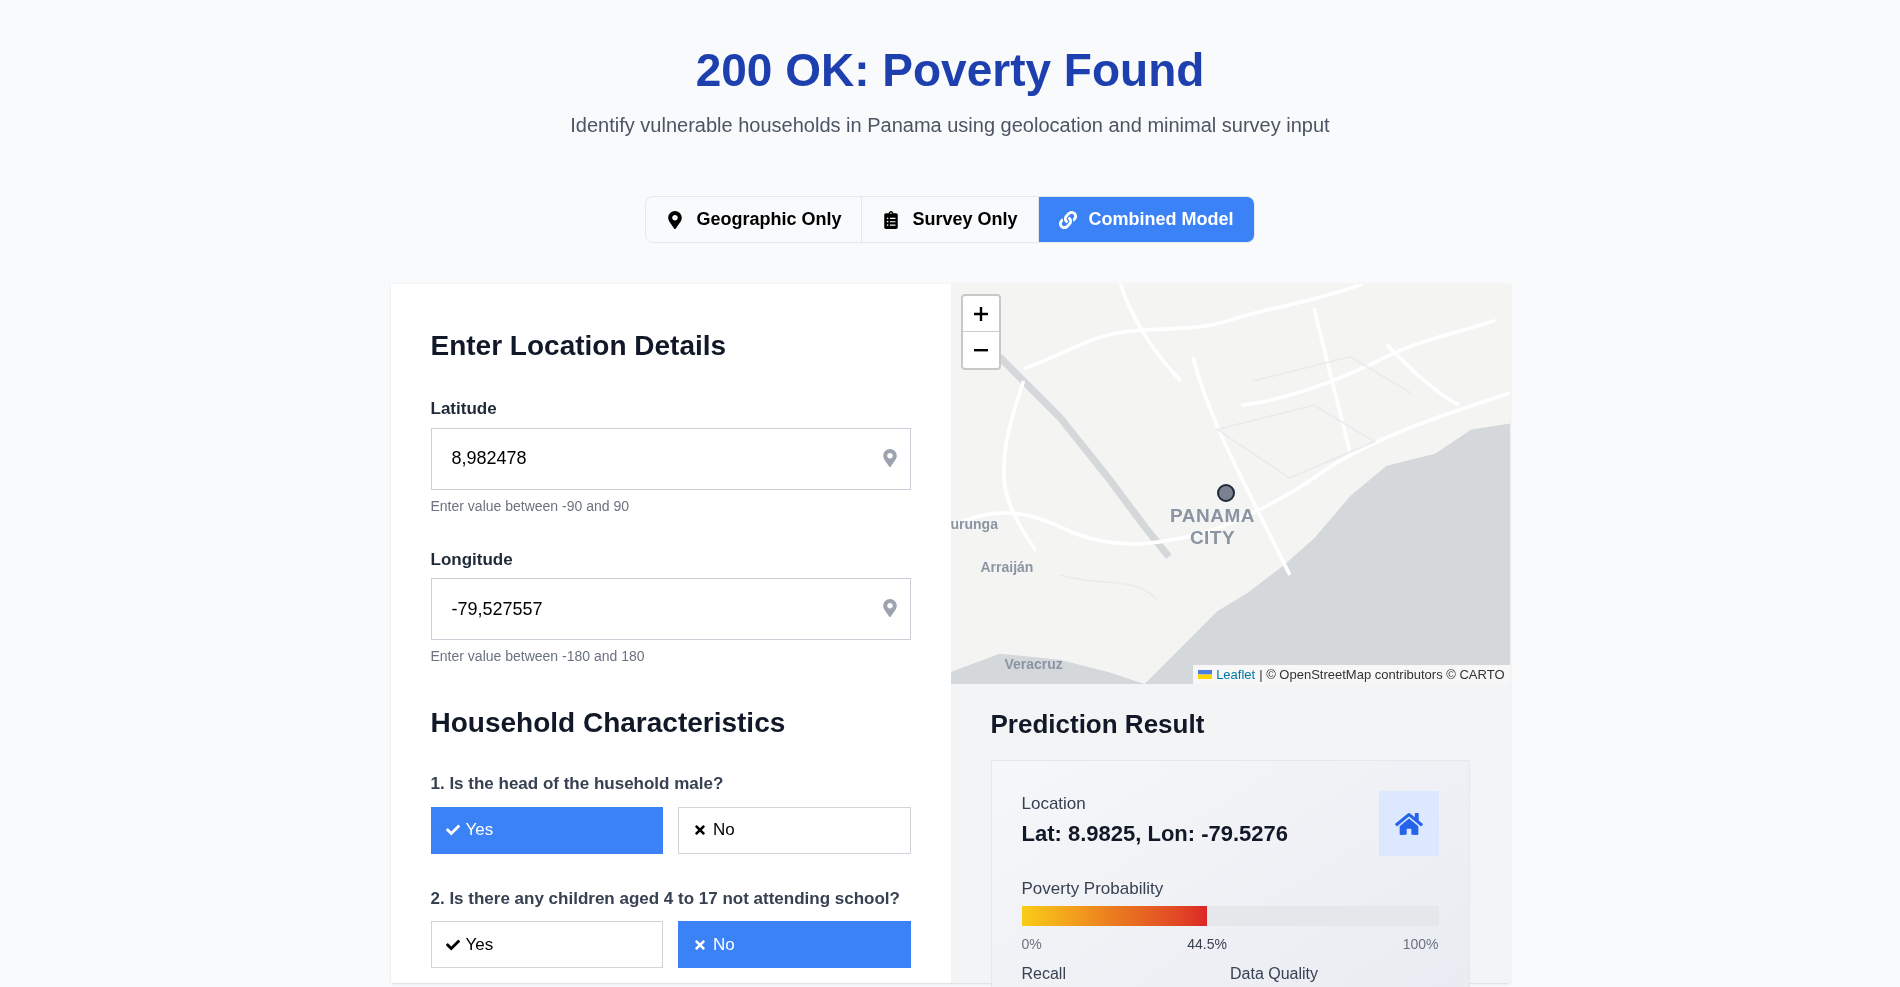  What do you see at coordinates (579, 346) in the screenshot?
I see `section-heading: Enter Location Details` at bounding box center [579, 346].